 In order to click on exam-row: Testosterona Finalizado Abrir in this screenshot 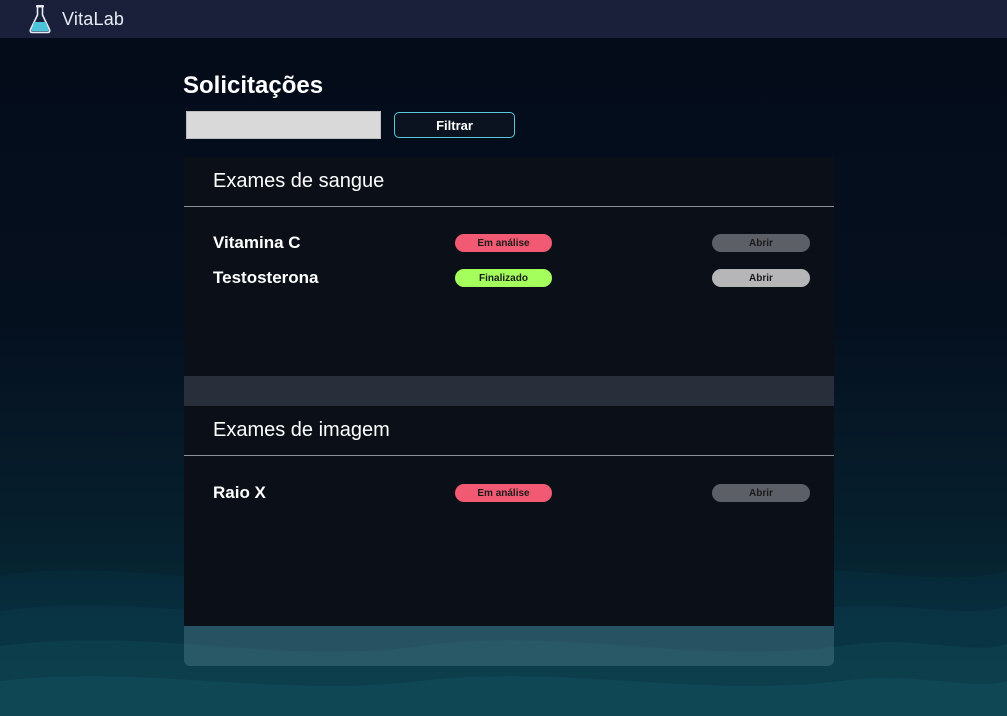, I will do `click(509, 278)`.